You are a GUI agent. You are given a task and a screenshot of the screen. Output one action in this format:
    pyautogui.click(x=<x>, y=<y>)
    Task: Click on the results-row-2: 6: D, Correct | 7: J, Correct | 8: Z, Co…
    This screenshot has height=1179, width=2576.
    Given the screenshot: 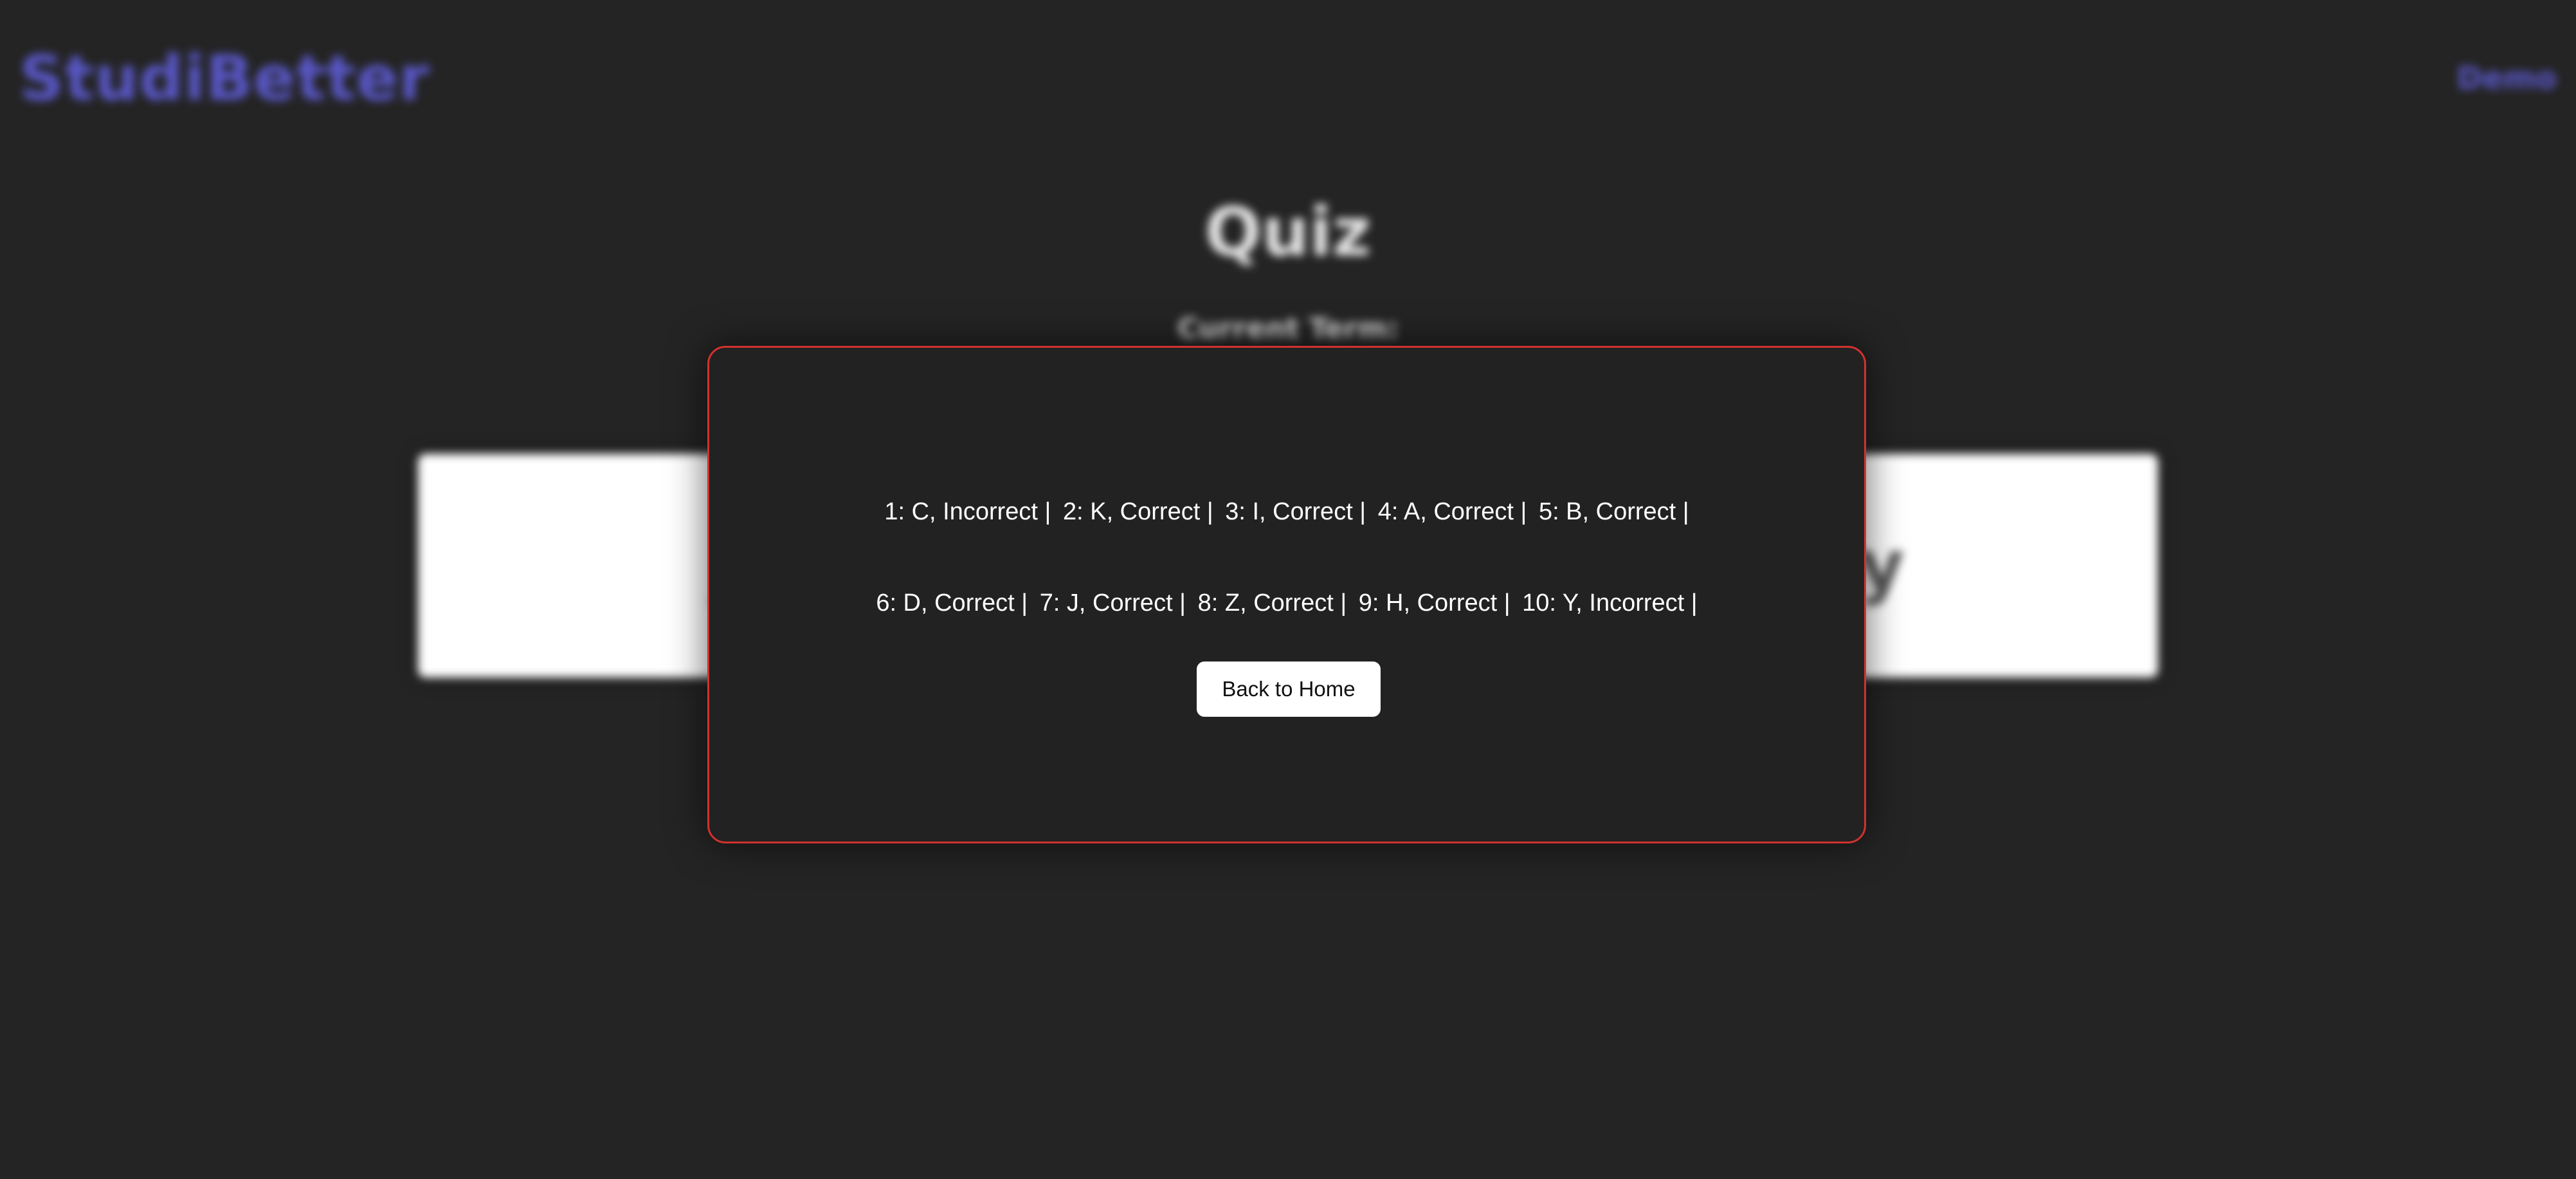 What is the action you would take?
    pyautogui.click(x=1286, y=604)
    